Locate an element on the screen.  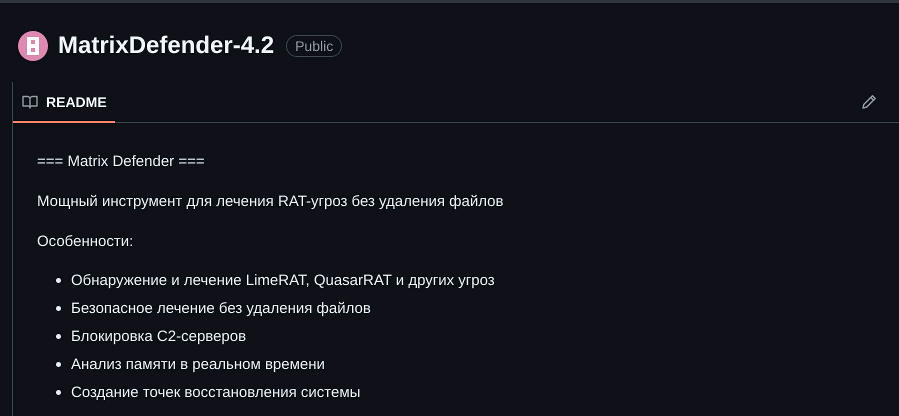
readme-tab: README is located at coordinates (64, 102).